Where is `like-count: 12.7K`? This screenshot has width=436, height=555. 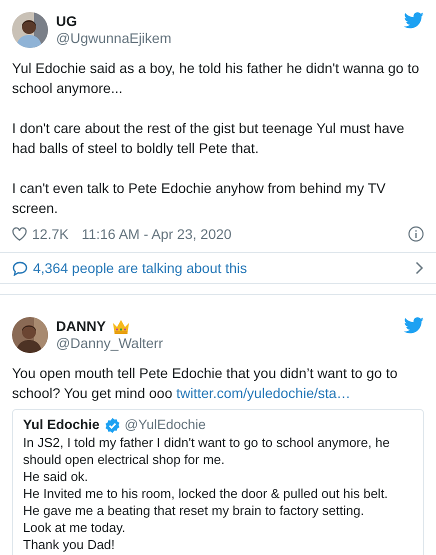
like-count: 12.7K is located at coordinates (50, 234).